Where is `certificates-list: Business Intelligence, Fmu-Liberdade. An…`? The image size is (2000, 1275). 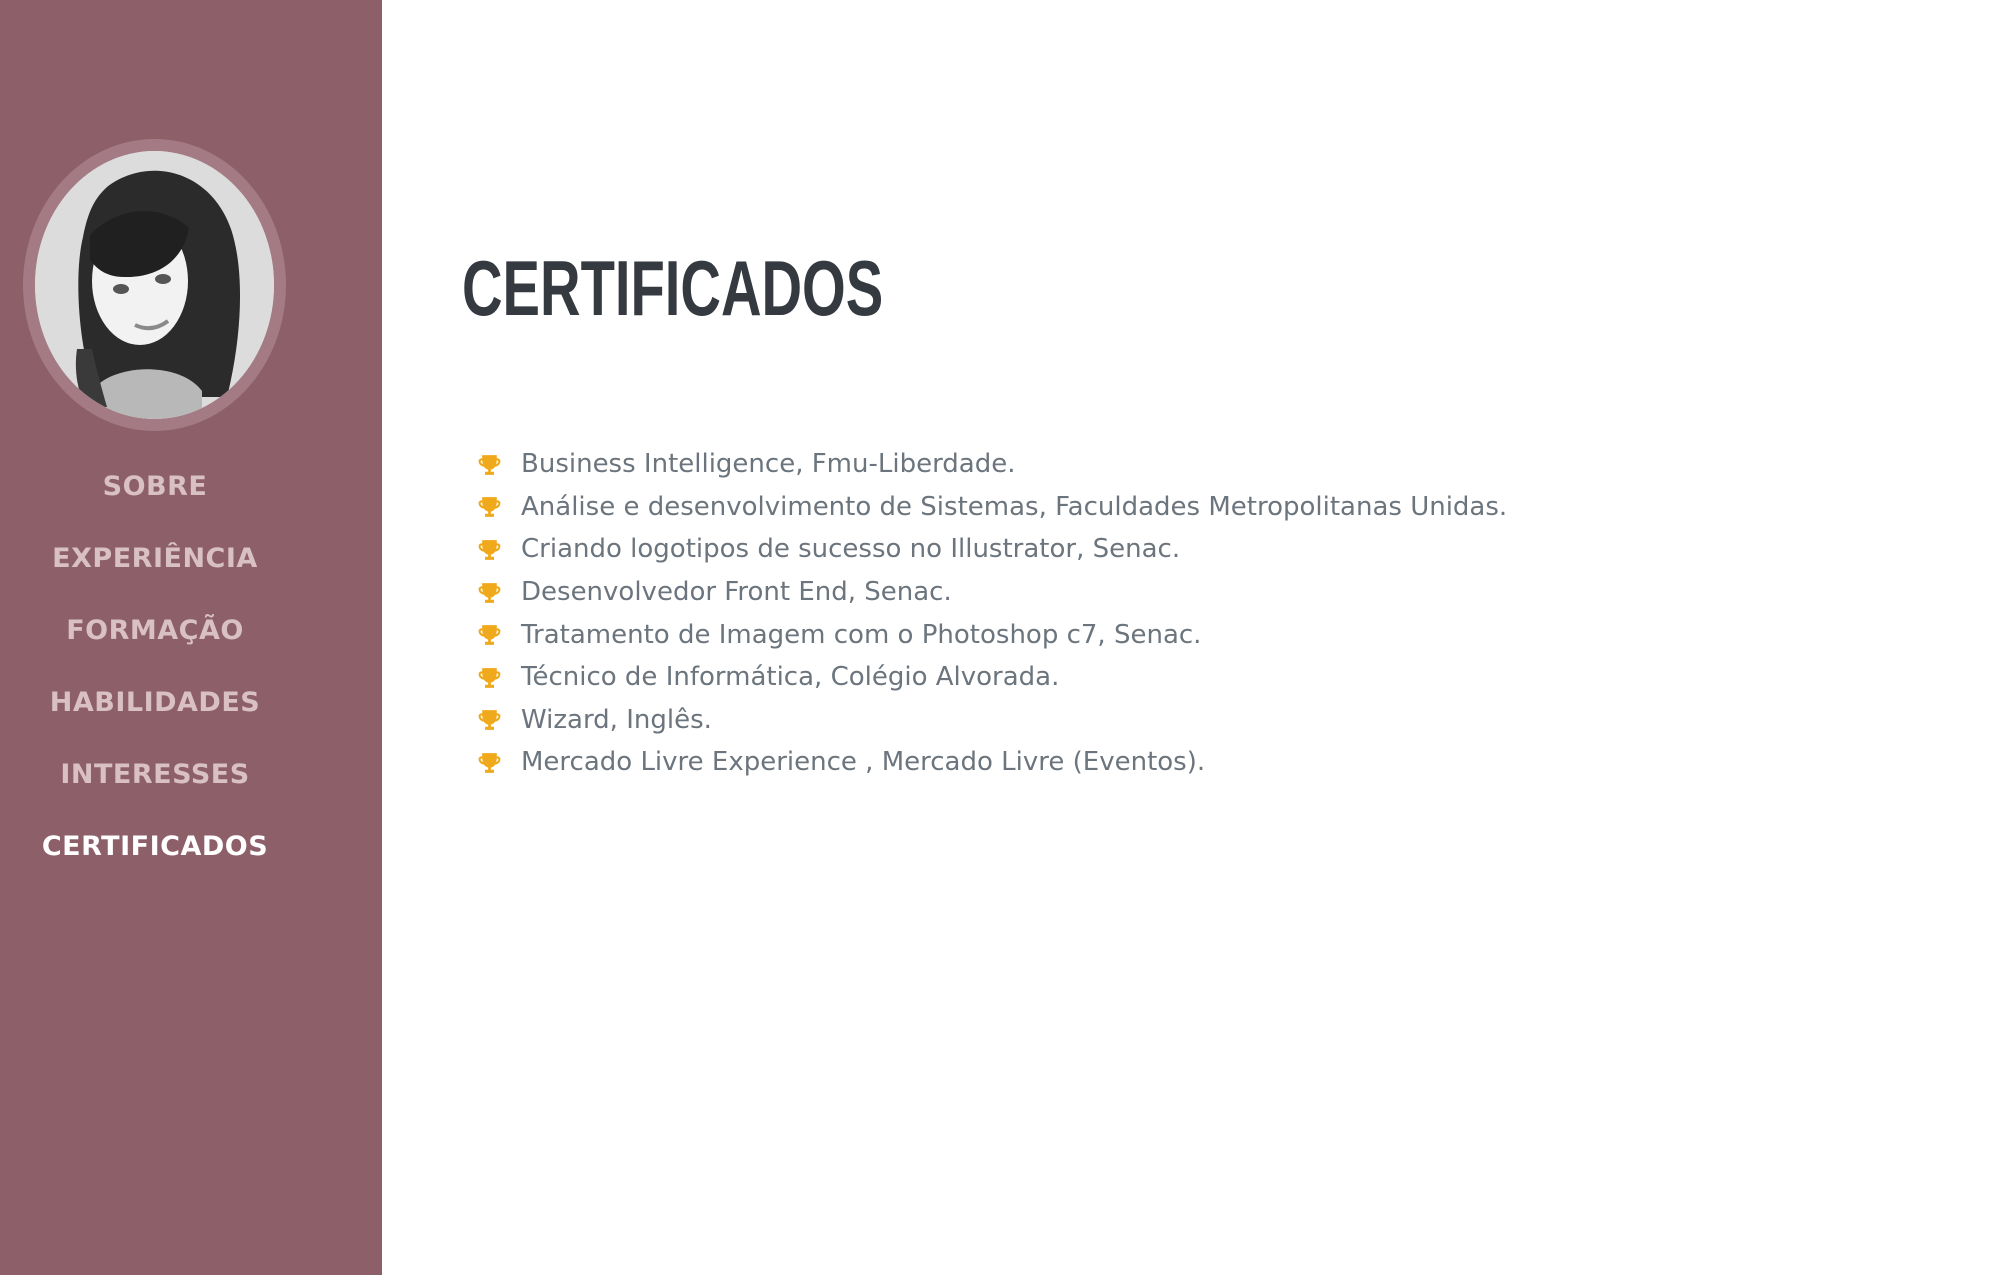
certificates-list: Business Intelligence, Fmu-Liberdade. An… is located at coordinates (992, 613).